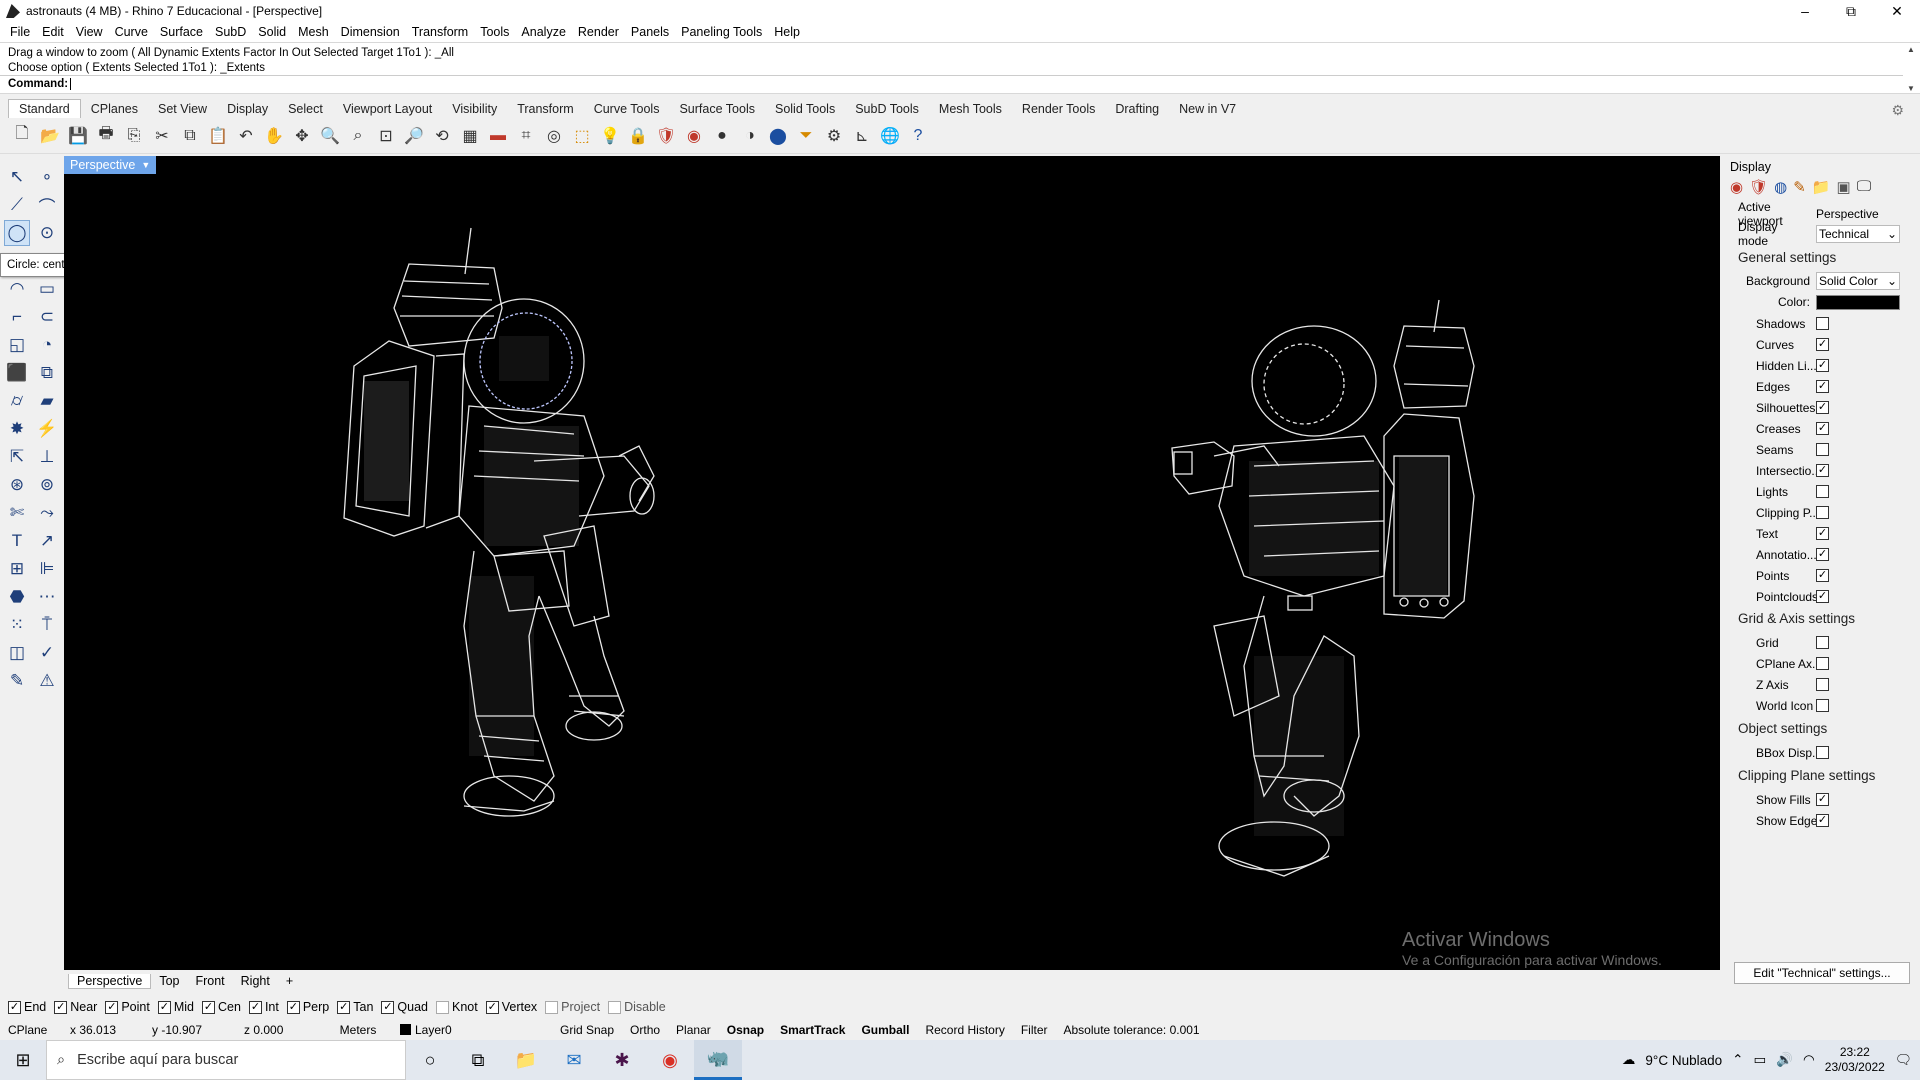  I want to click on taskbar-search: ⌕ Escribe aquí para buscar, so click(226, 1060).